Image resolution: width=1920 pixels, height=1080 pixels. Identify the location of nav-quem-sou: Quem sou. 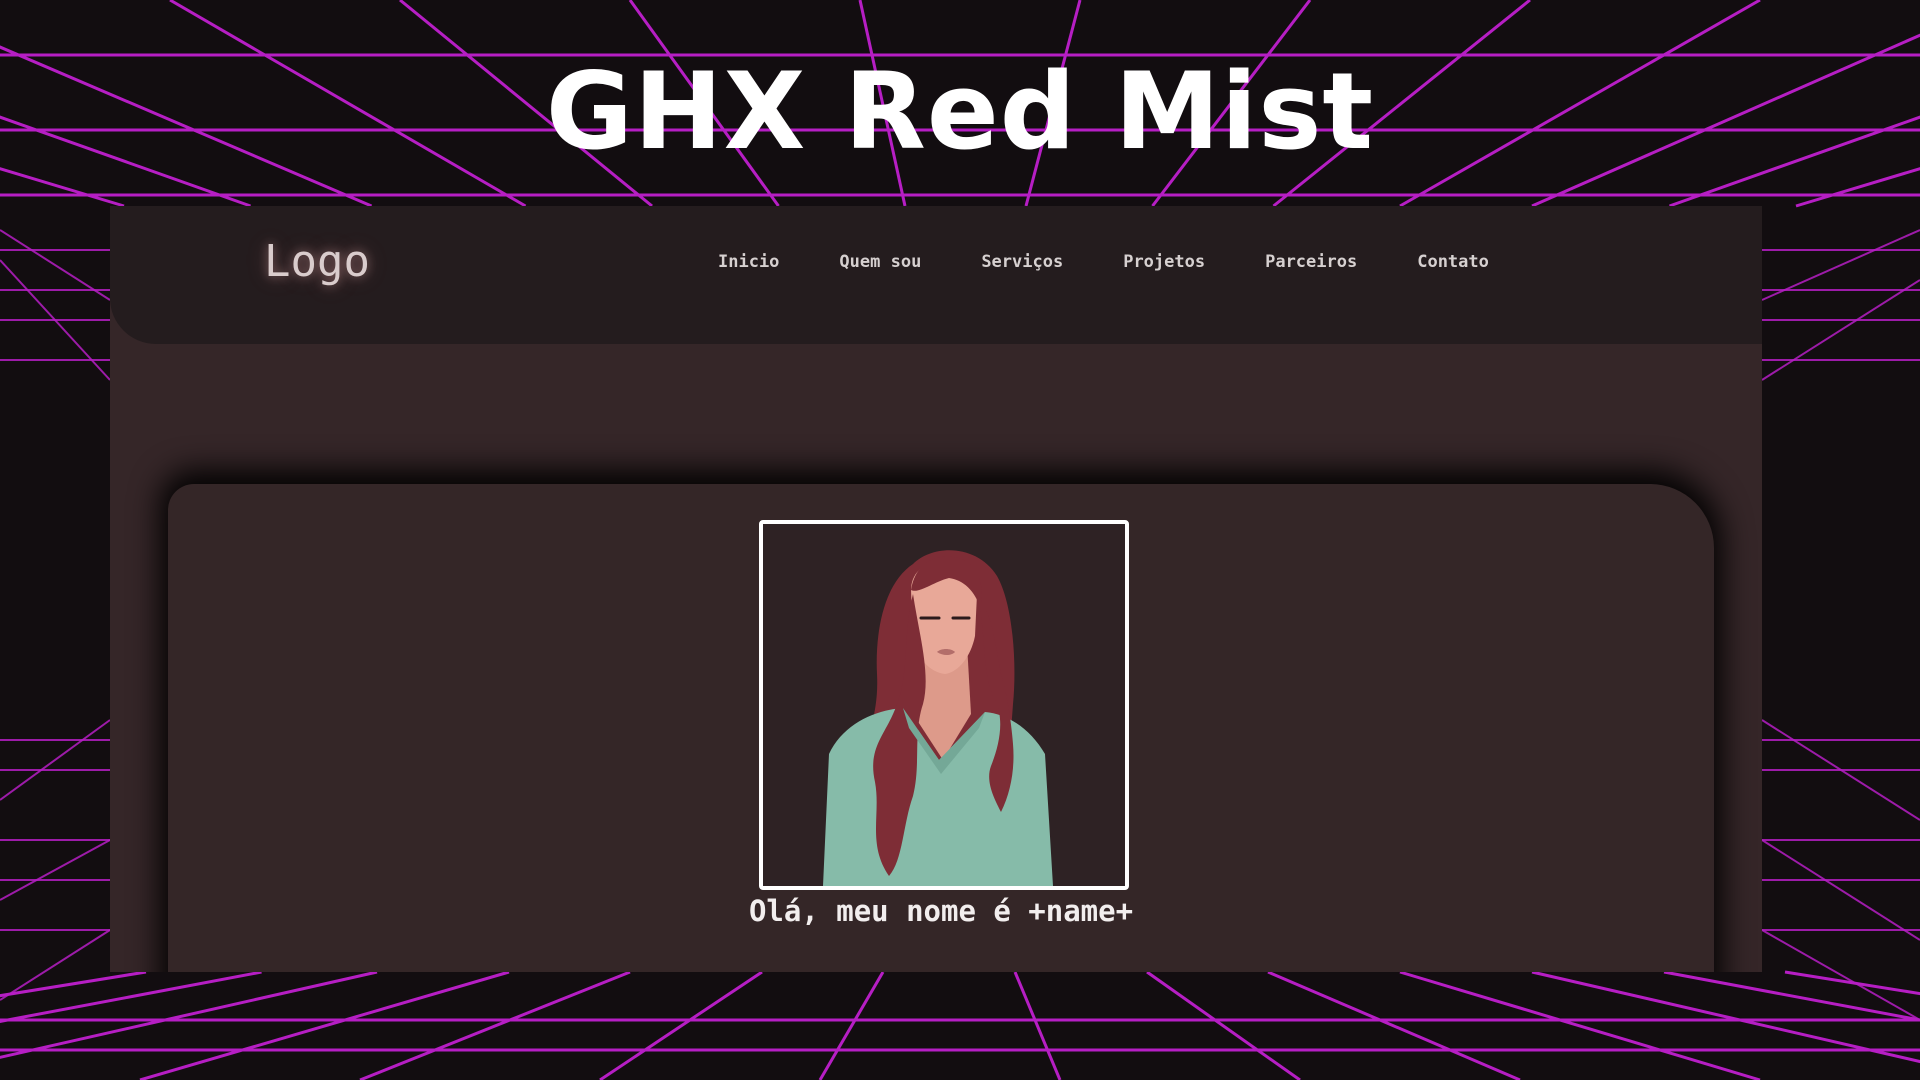
(880, 262).